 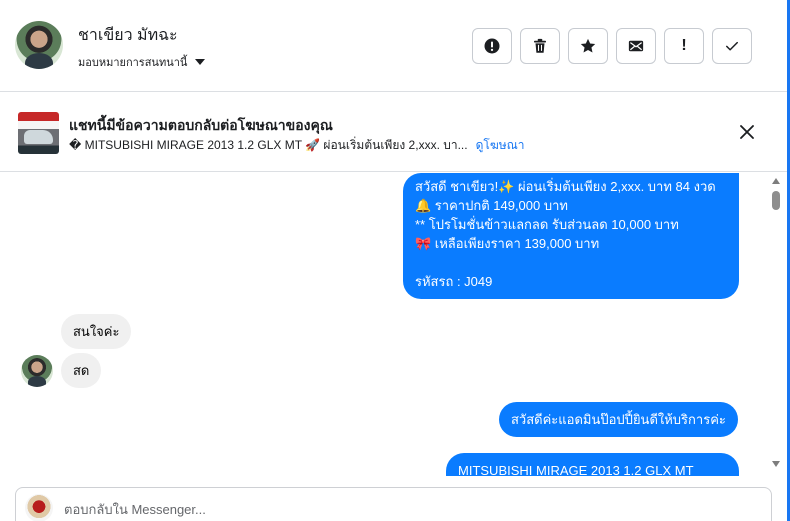 What do you see at coordinates (133, 63) in the screenshot?
I see `assign-label: มอบหมายการสนทนานี้` at bounding box center [133, 63].